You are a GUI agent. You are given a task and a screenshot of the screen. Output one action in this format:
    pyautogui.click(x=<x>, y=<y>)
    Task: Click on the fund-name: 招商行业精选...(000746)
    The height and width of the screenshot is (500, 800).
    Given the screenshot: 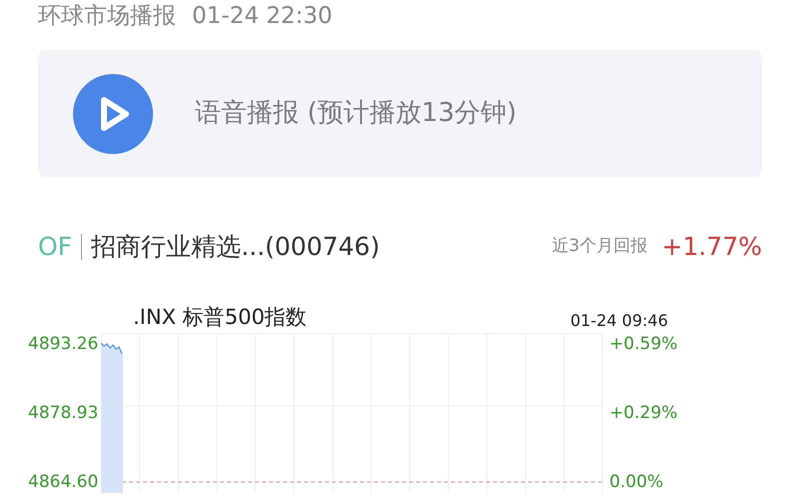 What is the action you would take?
    pyautogui.click(x=235, y=247)
    